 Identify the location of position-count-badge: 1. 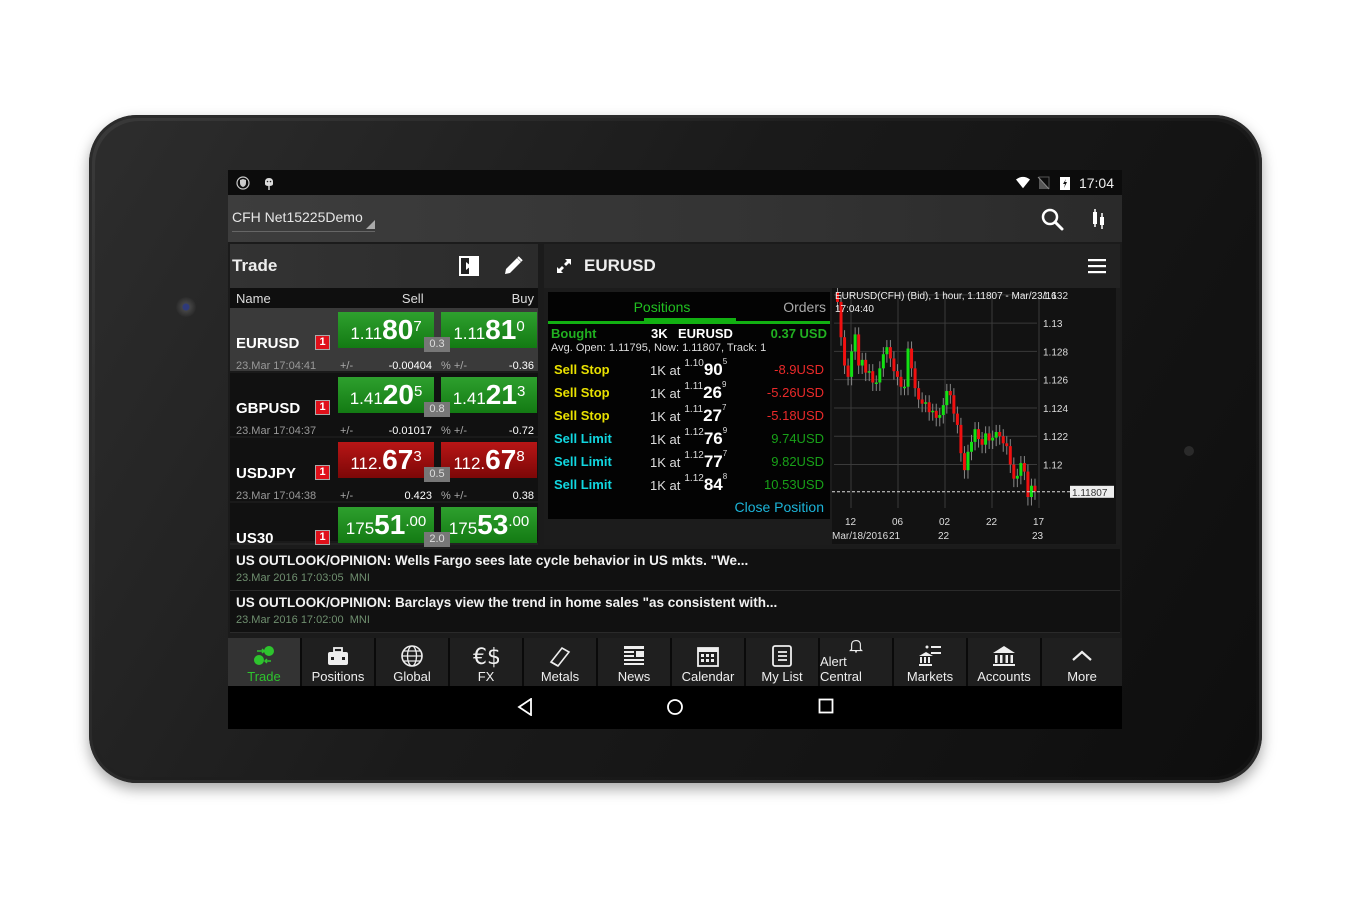
(322, 537).